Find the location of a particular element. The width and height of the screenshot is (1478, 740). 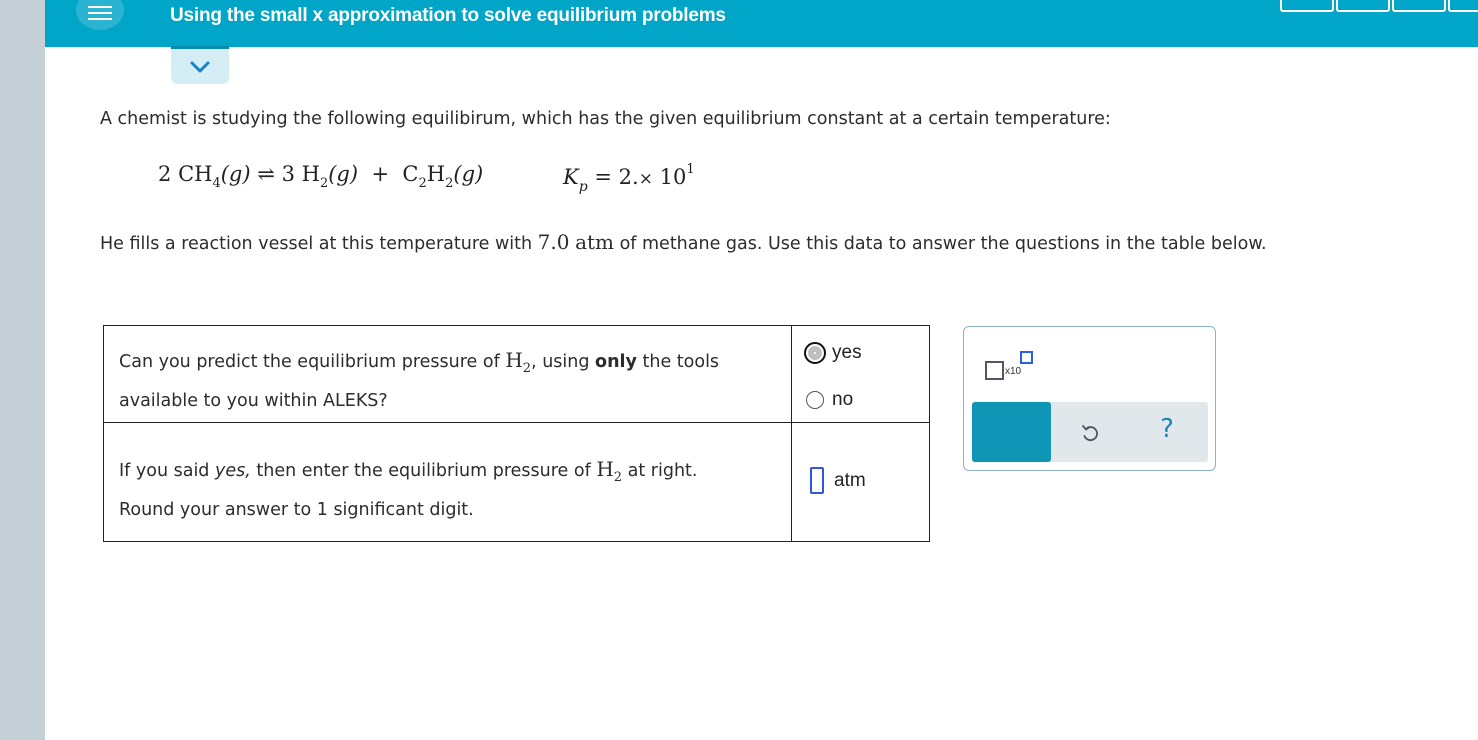

clear-button is located at coordinates (1011, 432).